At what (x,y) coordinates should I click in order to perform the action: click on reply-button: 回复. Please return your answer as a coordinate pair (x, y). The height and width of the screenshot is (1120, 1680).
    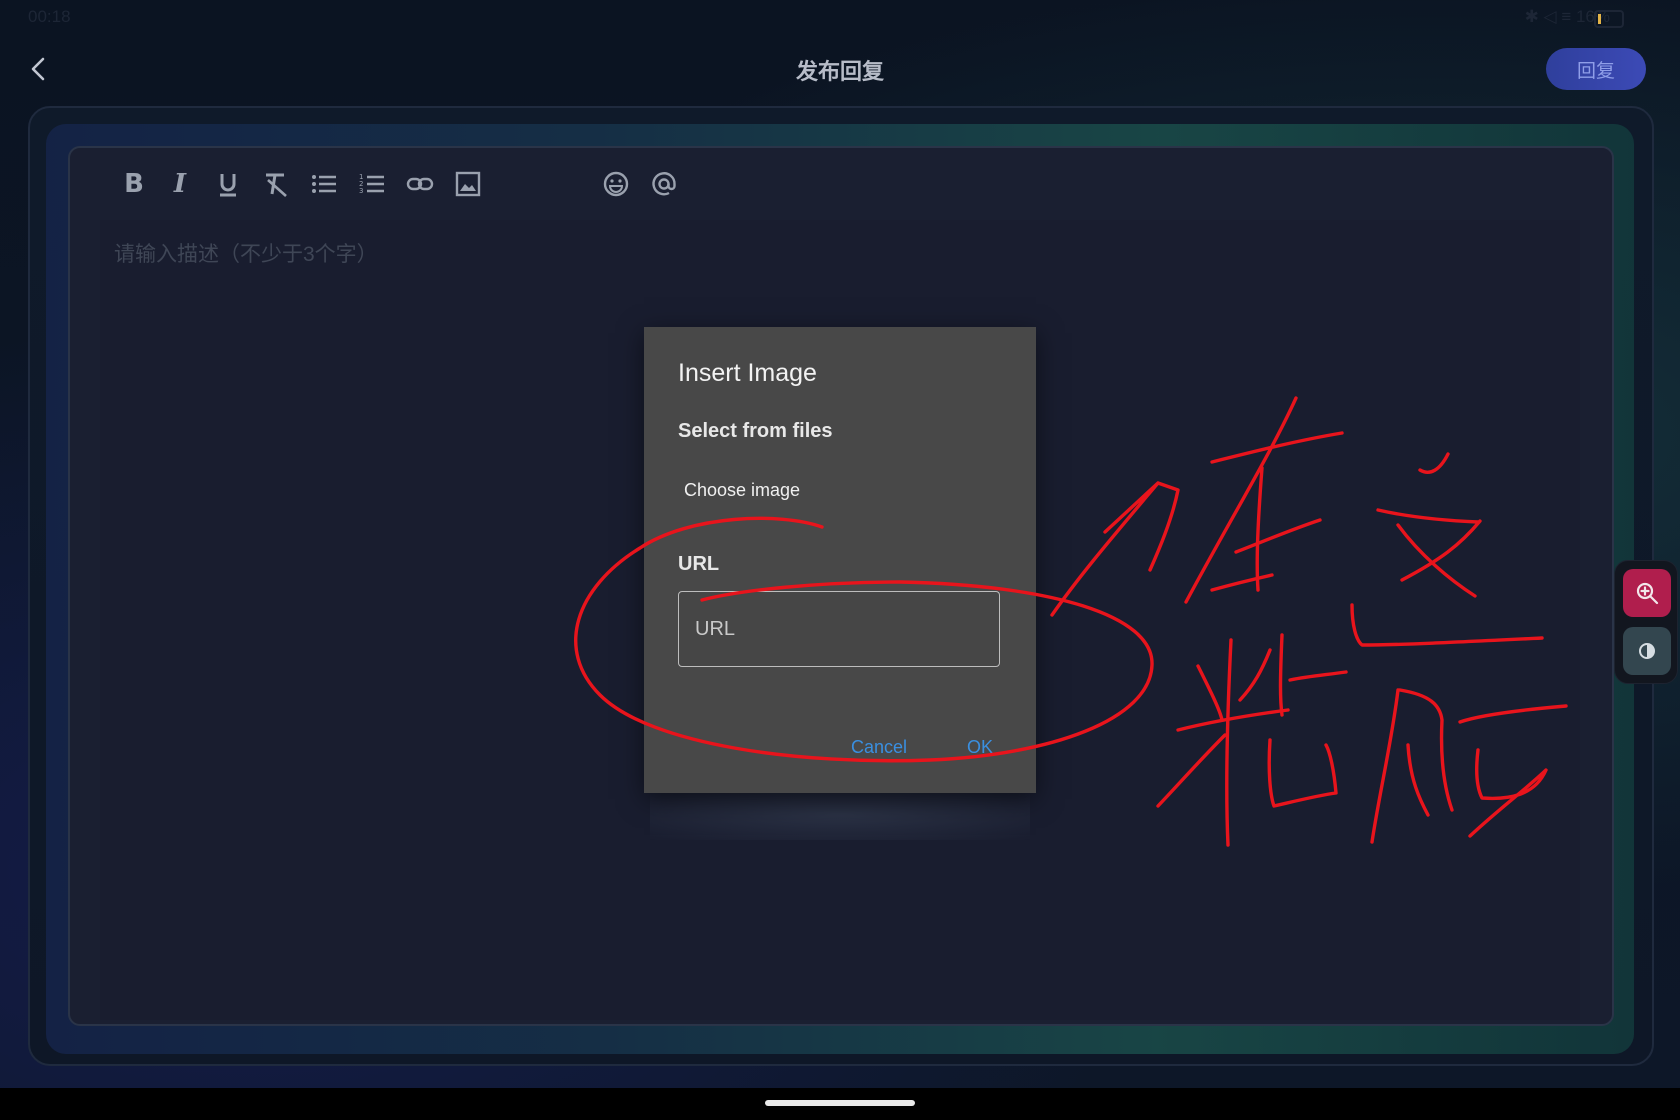
    Looking at the image, I should click on (1596, 69).